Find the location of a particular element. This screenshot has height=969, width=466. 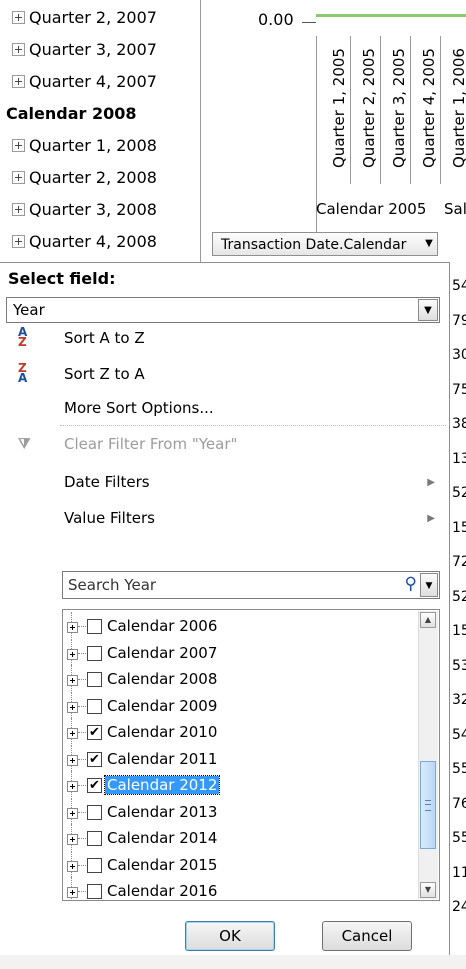

pivot-row-quarter: Quarter 4, 2008 is located at coordinates (84, 242).